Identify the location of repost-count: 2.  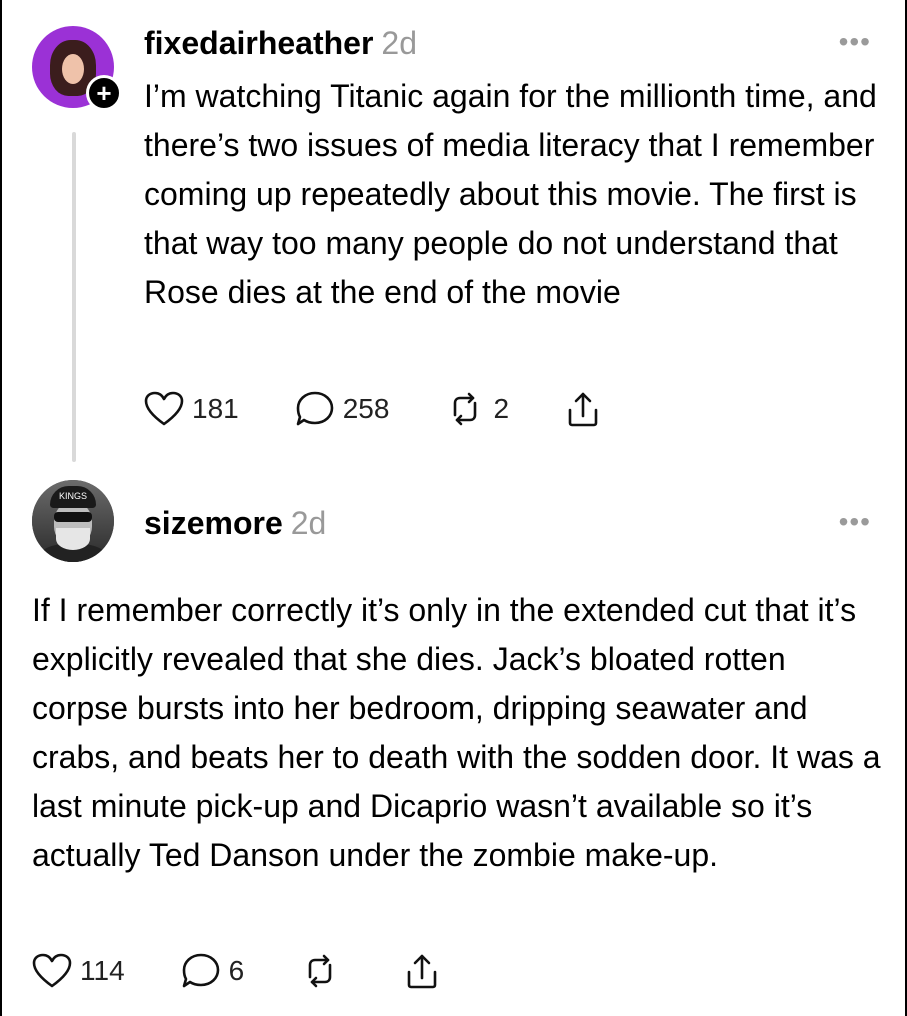
(501, 408).